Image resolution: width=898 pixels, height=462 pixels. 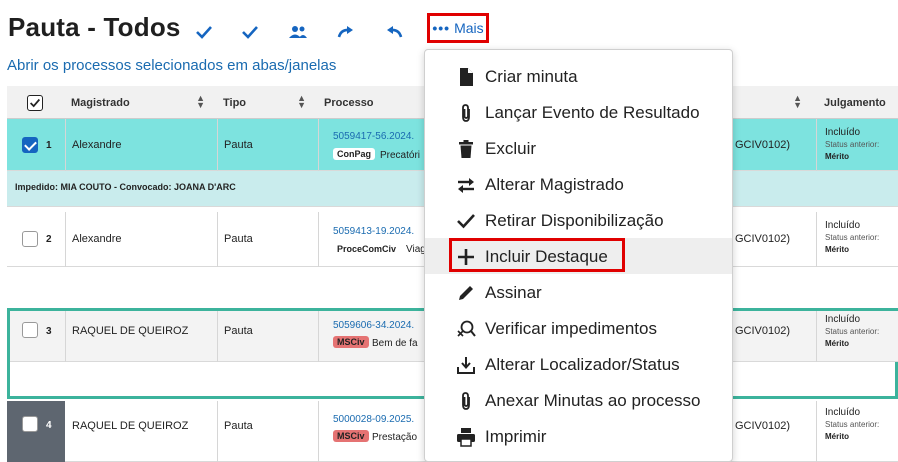 What do you see at coordinates (511, 148) in the screenshot?
I see `menu-item-label: Excluir` at bounding box center [511, 148].